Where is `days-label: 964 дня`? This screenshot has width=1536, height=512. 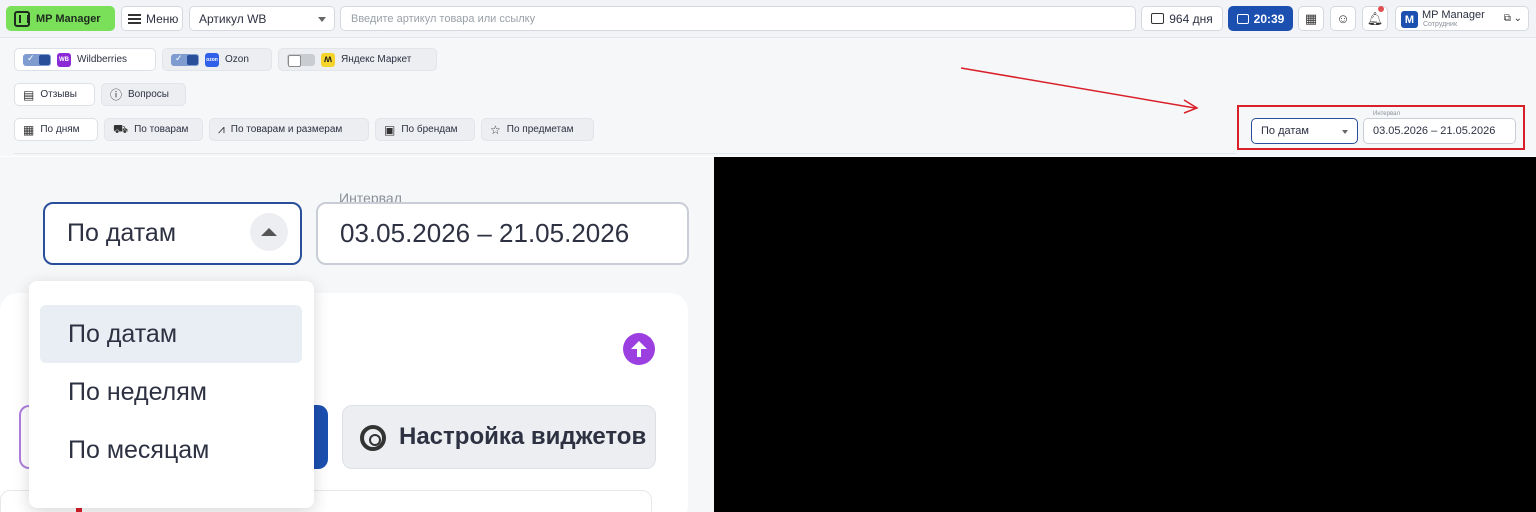 days-label: 964 дня is located at coordinates (1191, 18).